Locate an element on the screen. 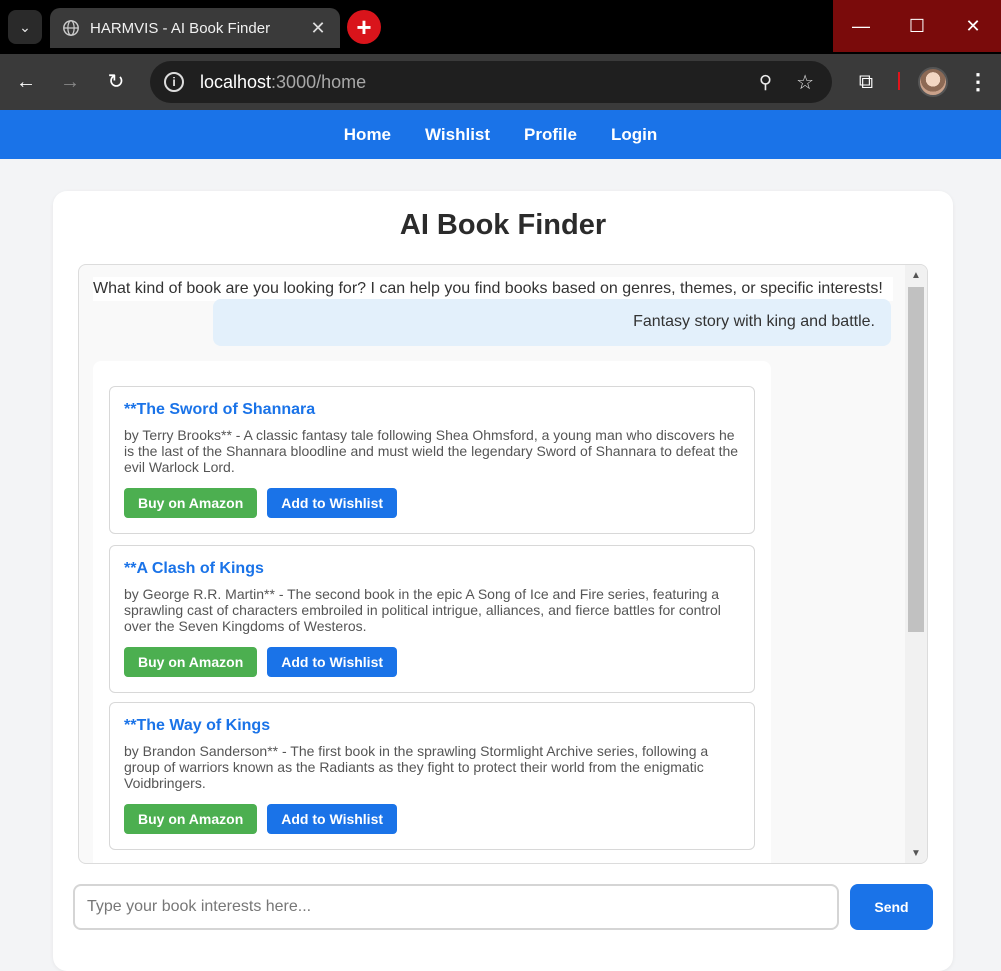  nav-profile-link: Profile is located at coordinates (550, 135).